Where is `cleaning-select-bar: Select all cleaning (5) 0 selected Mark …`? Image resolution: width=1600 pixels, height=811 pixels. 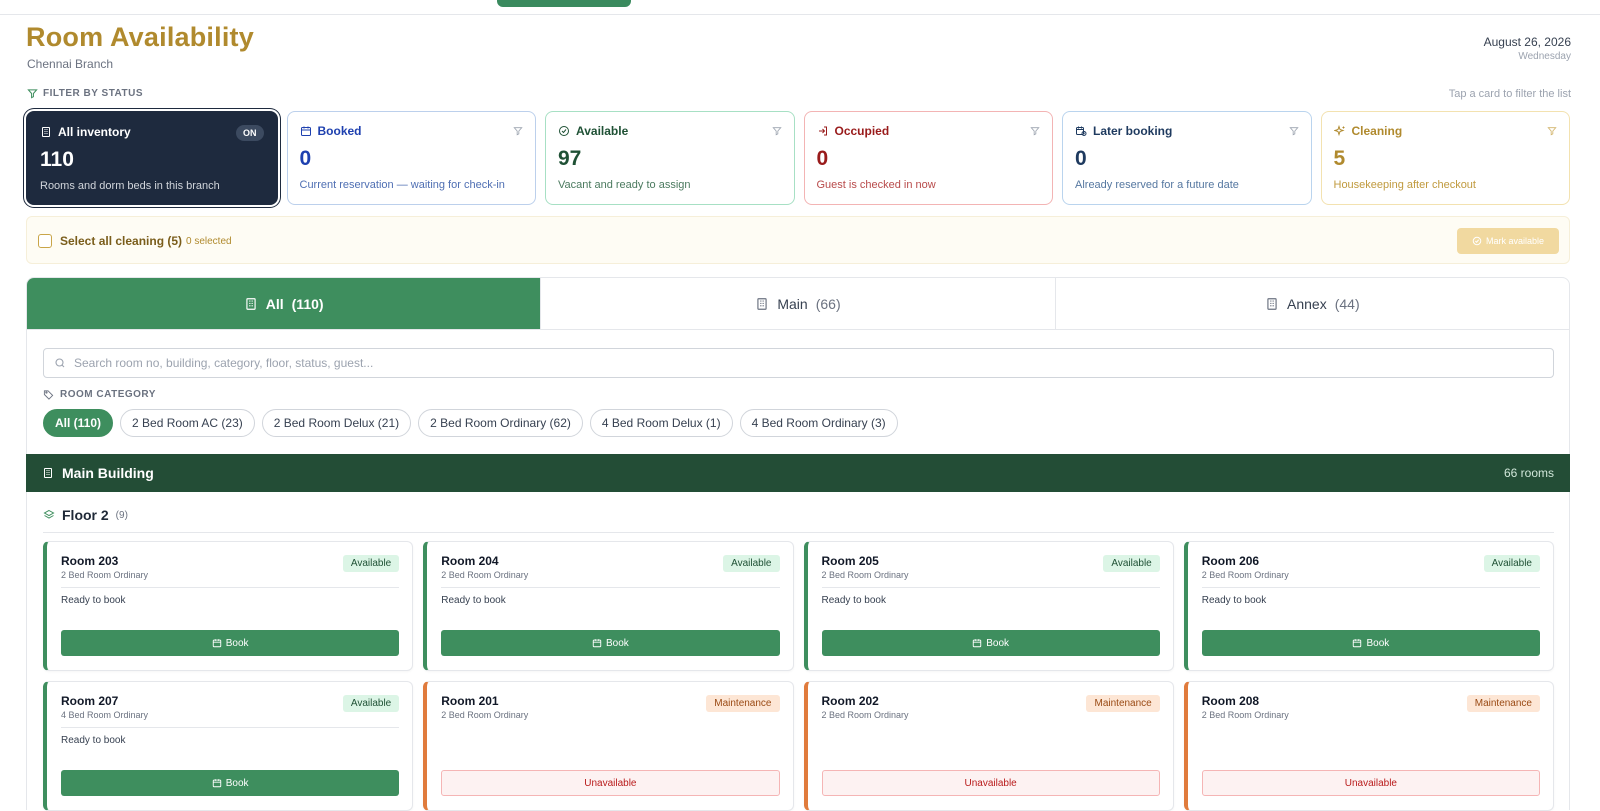
cleaning-select-bar: Select all cleaning (5) 0 selected Mark … is located at coordinates (798, 240).